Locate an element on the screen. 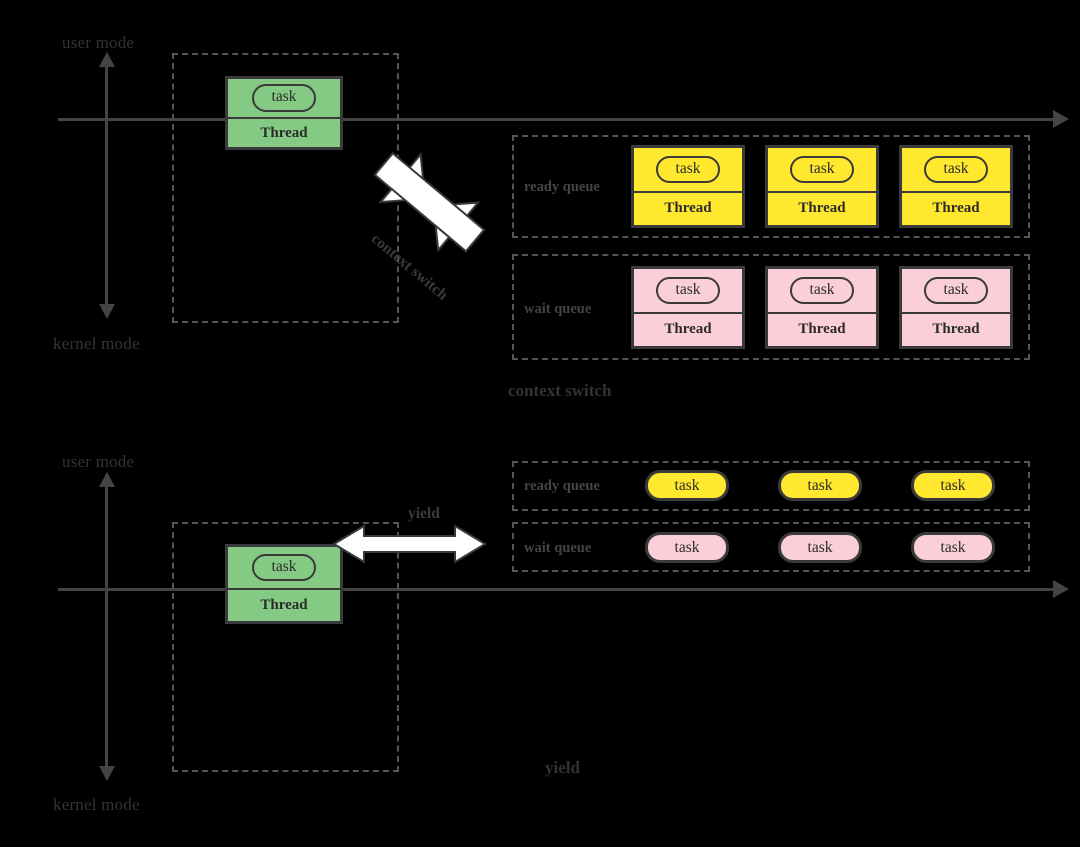 The image size is (1080, 847). bottom-yield-arrow-label: yield is located at coordinates (424, 513).